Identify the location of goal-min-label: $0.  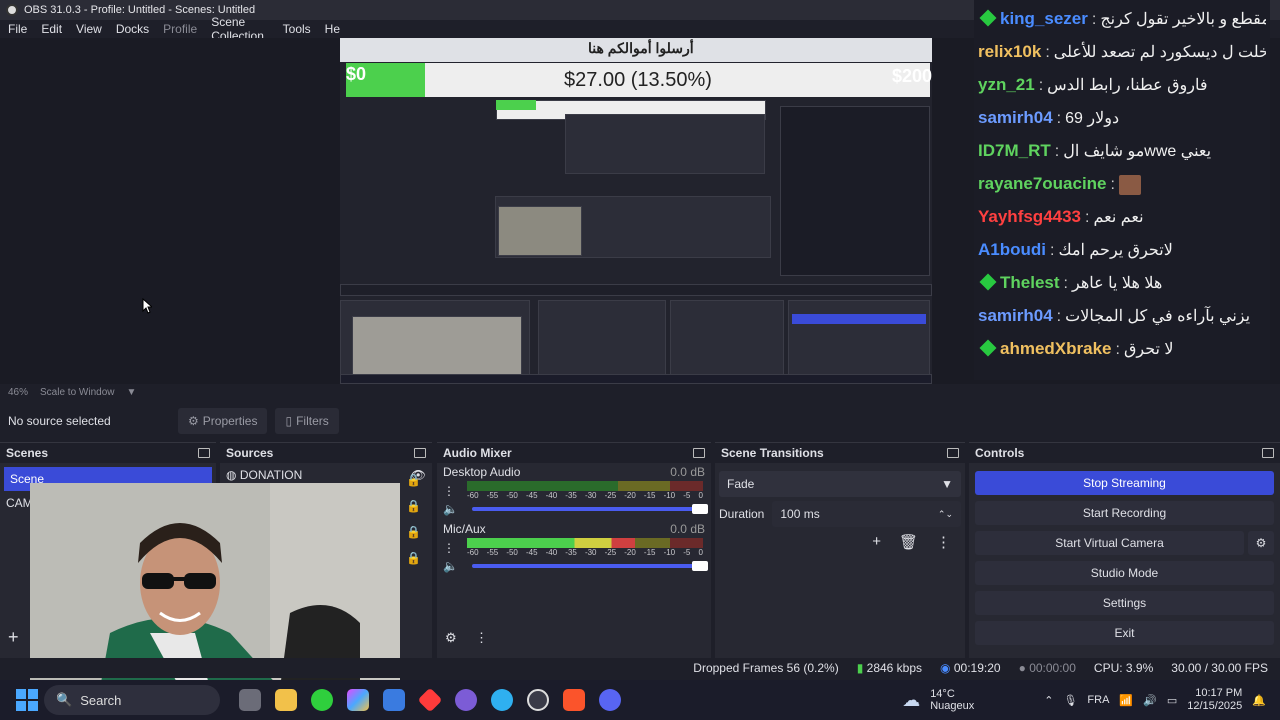
(356, 74).